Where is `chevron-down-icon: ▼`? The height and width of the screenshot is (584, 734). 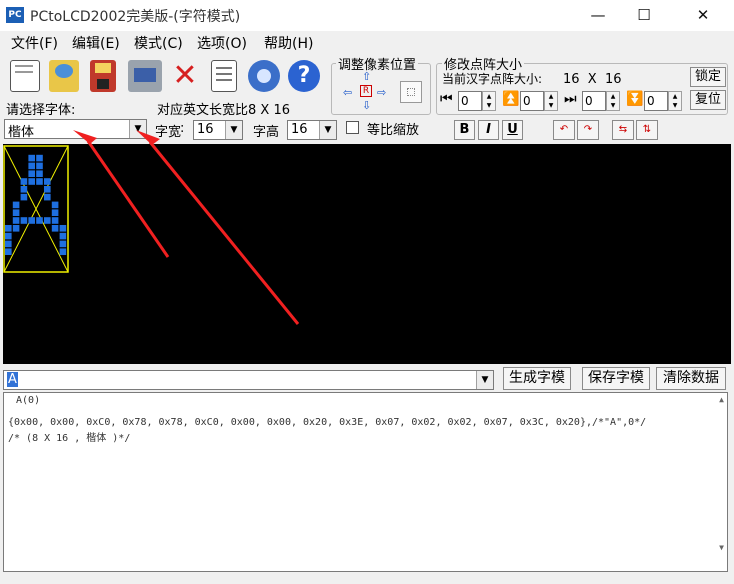 chevron-down-icon: ▼ is located at coordinates (484, 380).